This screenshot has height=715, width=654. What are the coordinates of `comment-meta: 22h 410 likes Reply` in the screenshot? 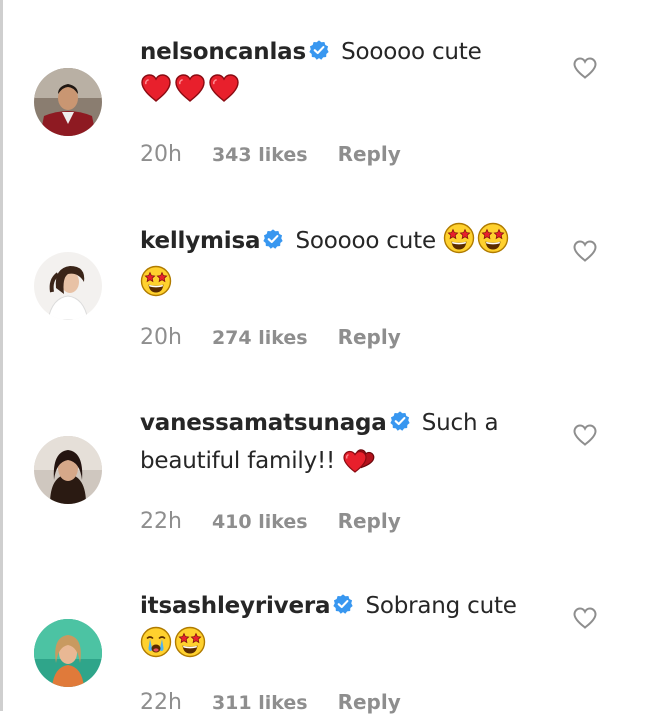 It's located at (270, 521).